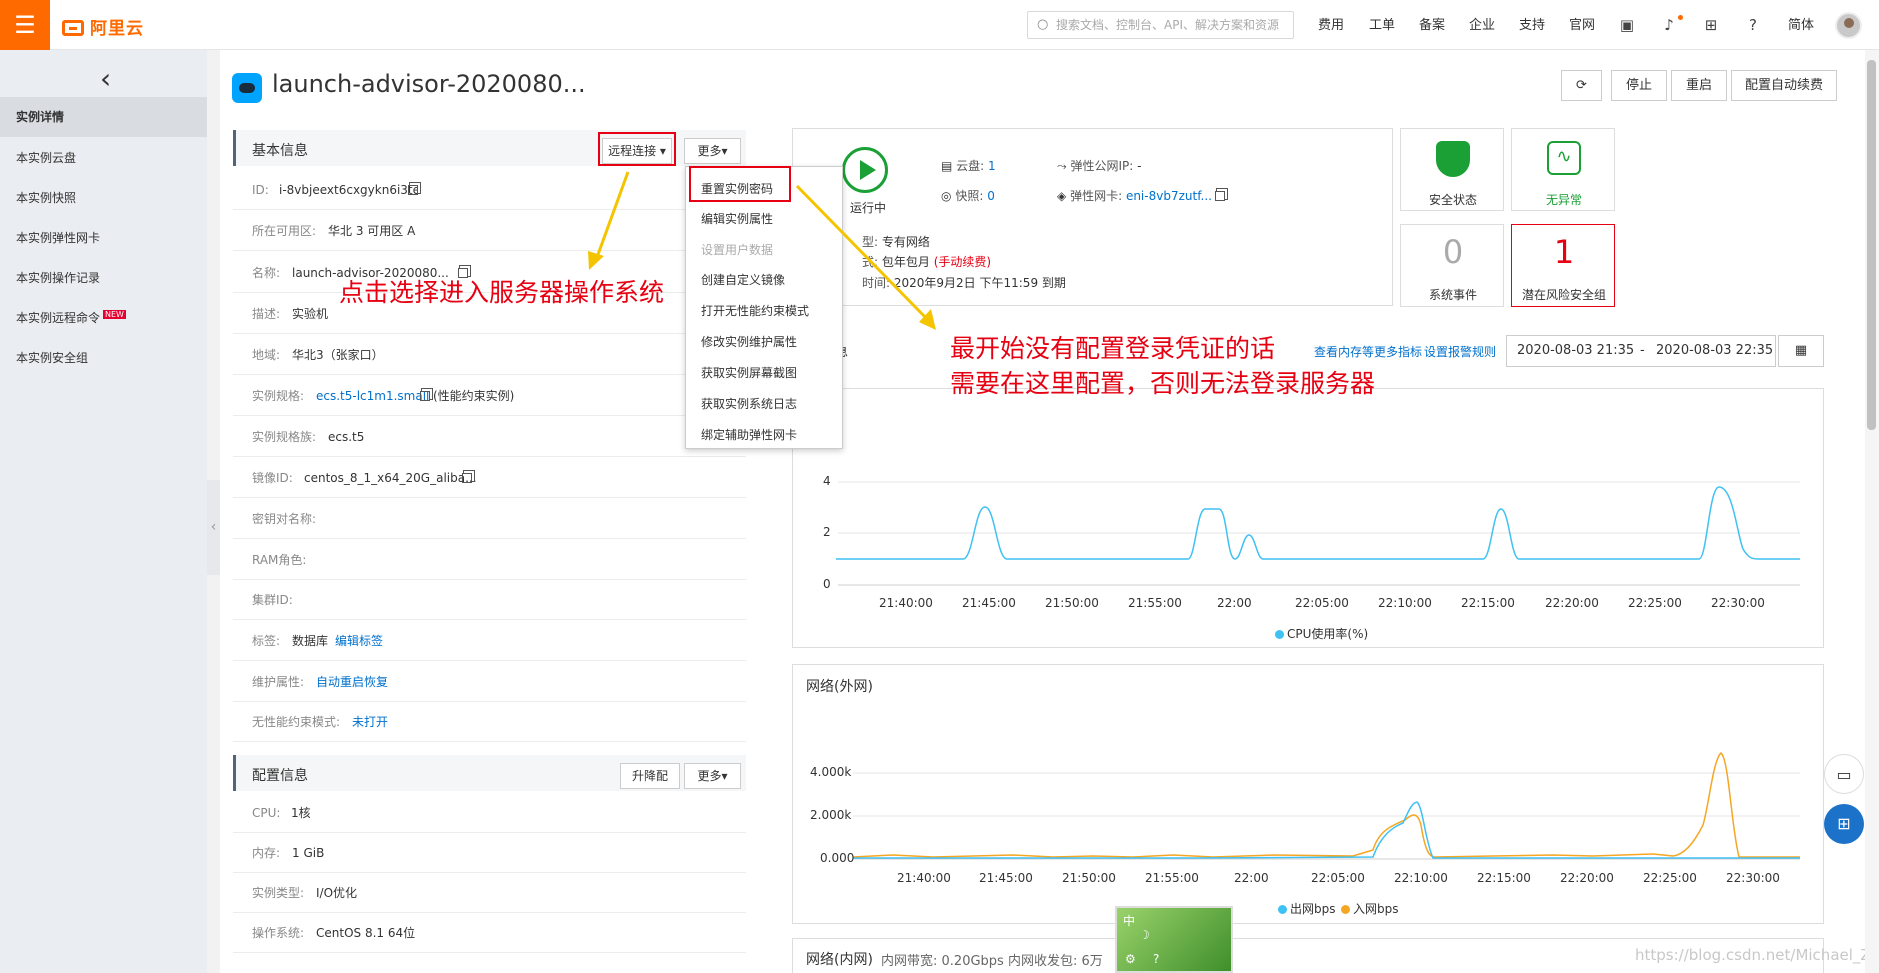  What do you see at coordinates (25, 25) in the screenshot?
I see `hamburger-icon: ☰` at bounding box center [25, 25].